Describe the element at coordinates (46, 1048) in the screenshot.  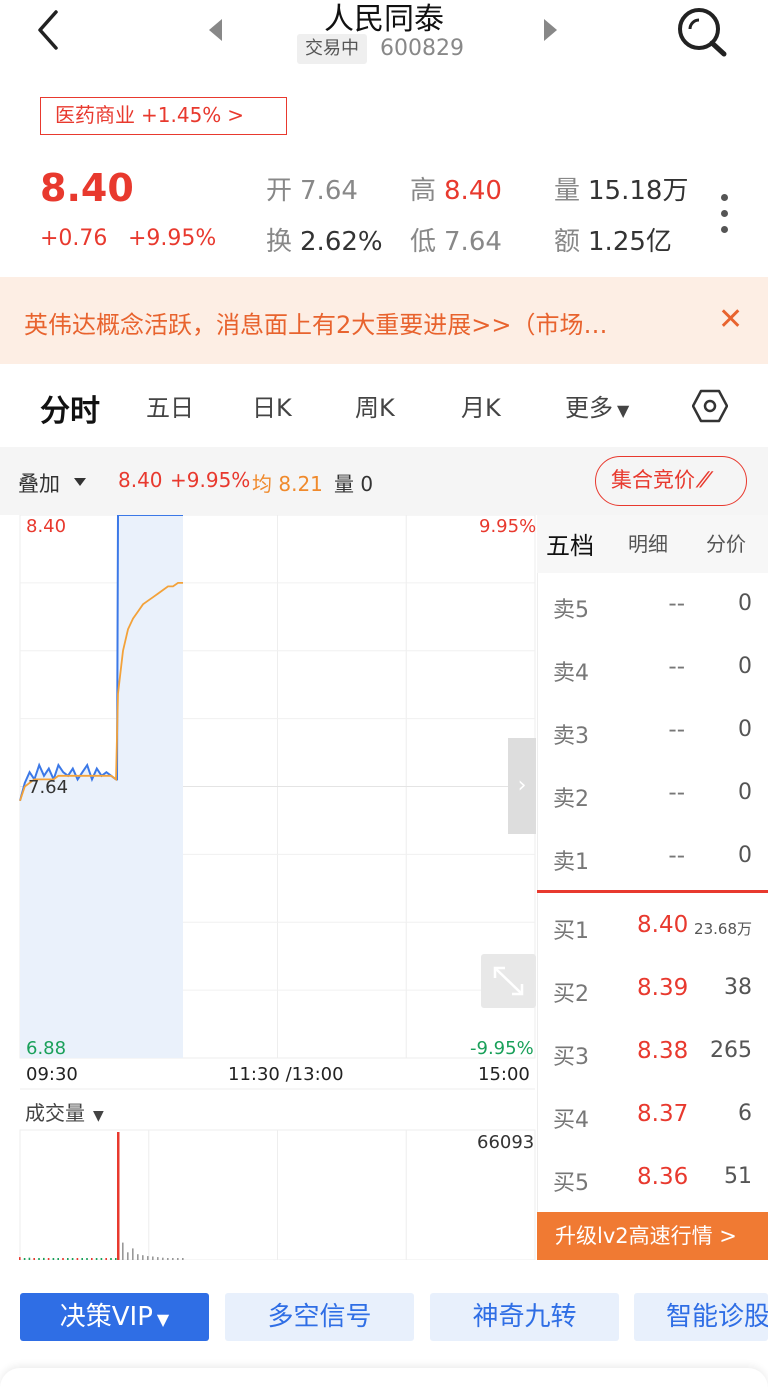
I see `y-min-label: 6.88` at that location.